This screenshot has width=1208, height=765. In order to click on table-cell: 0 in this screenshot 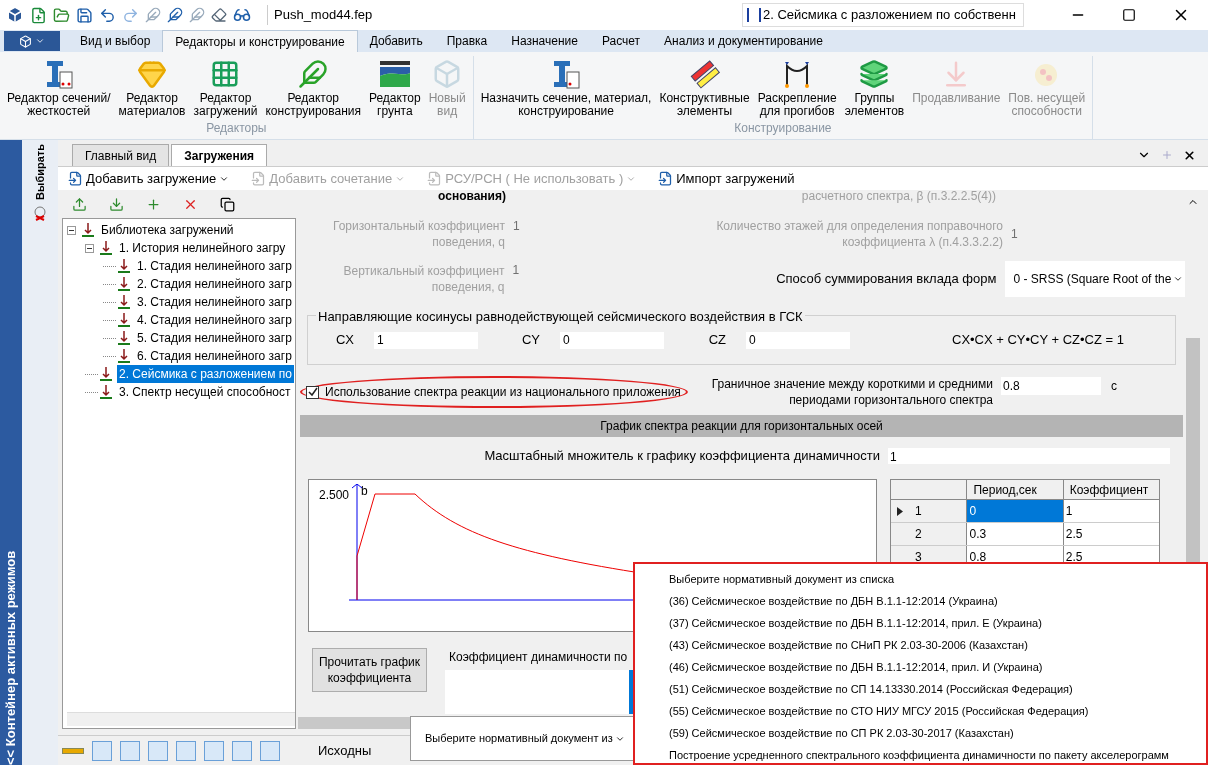, I will do `click(1014, 511)`.